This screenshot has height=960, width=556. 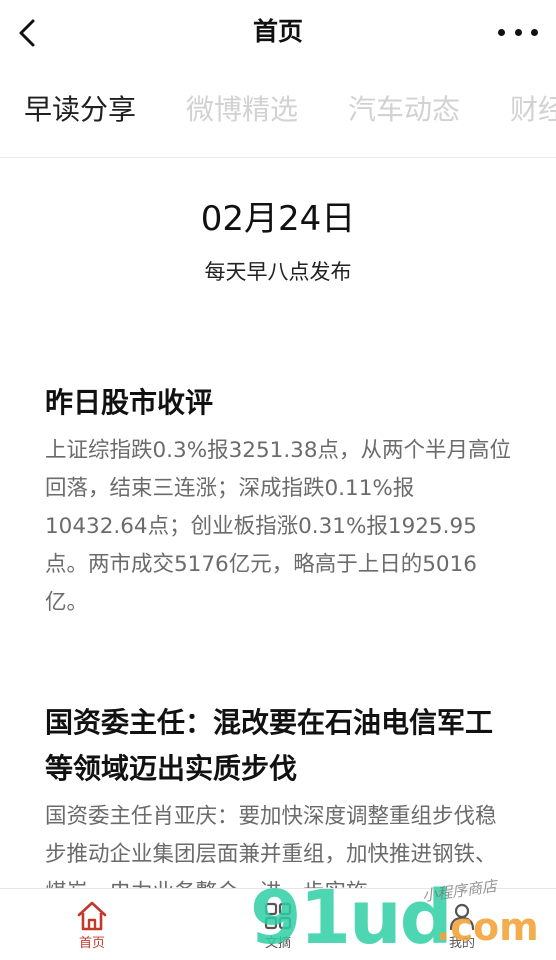 What do you see at coordinates (80, 110) in the screenshot?
I see `tab-morning-reading: 早读分享` at bounding box center [80, 110].